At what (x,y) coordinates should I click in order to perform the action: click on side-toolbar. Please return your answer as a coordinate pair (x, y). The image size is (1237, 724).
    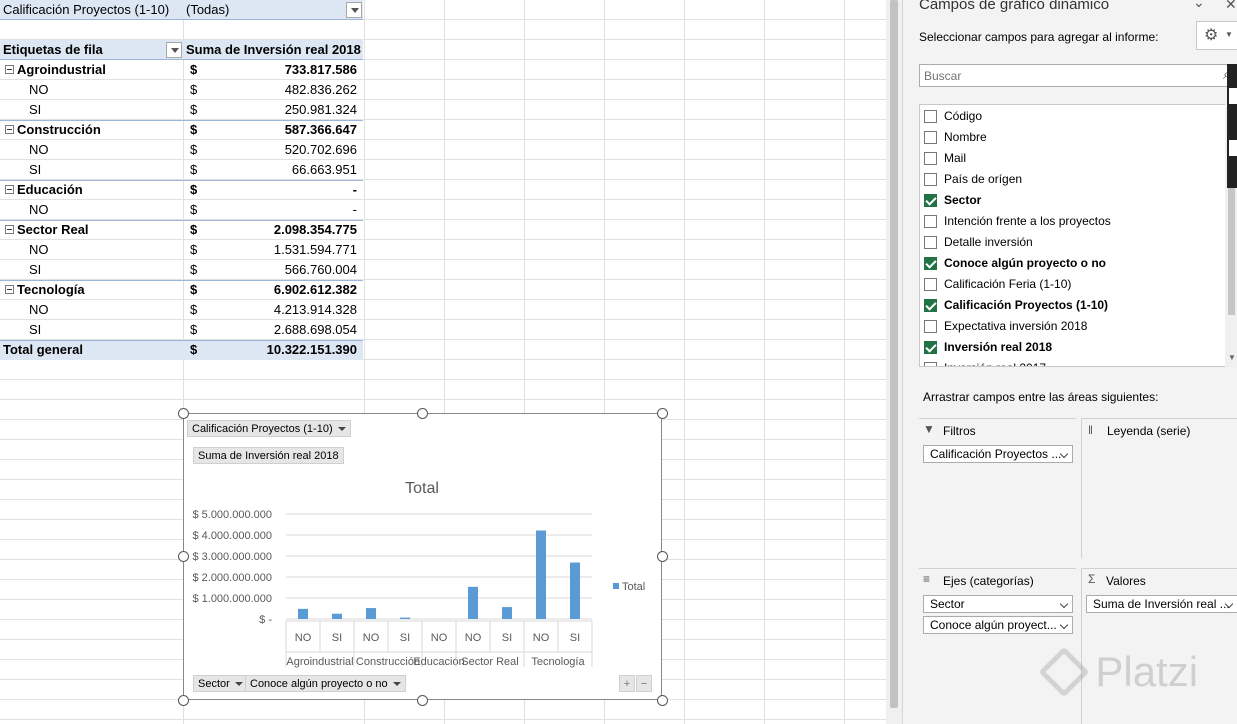
    Looking at the image, I should click on (1232, 126).